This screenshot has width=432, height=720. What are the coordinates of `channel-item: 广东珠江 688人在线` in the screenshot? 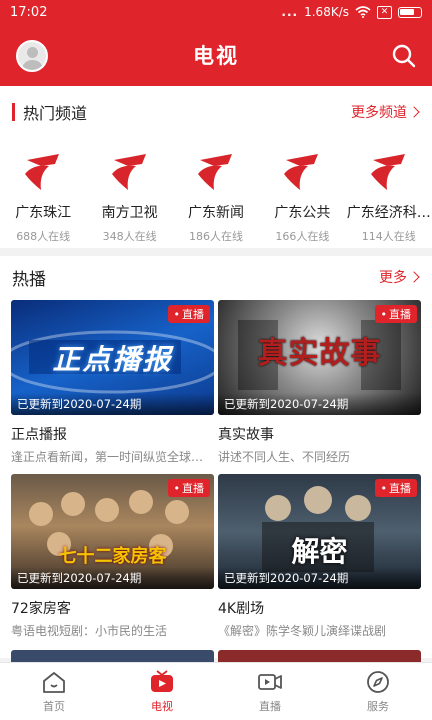 It's located at (43, 192).